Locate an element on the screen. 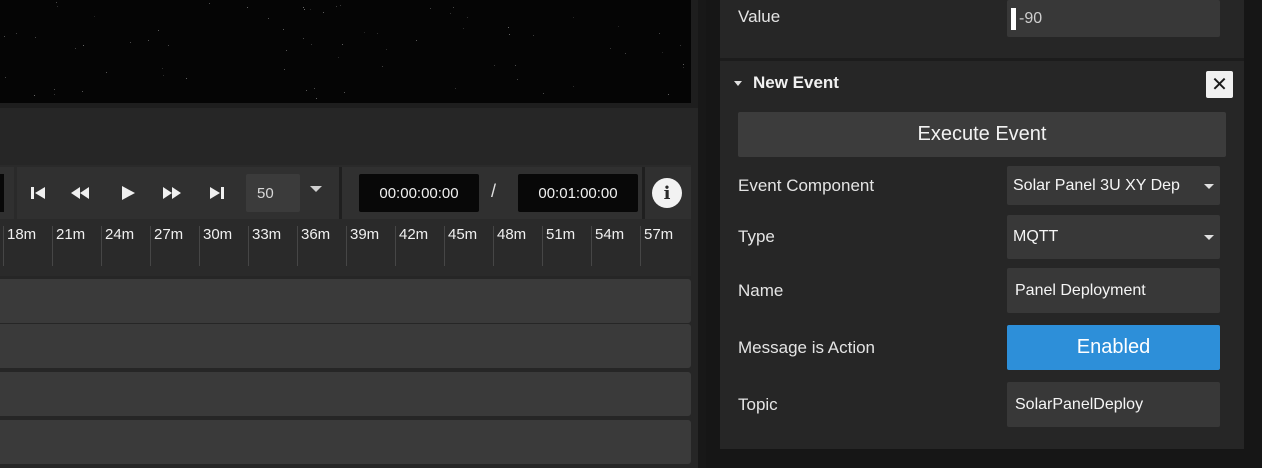 The height and width of the screenshot is (468, 1262). event-component-select: Solar Panel 3U XY Dep is located at coordinates (1113, 185).